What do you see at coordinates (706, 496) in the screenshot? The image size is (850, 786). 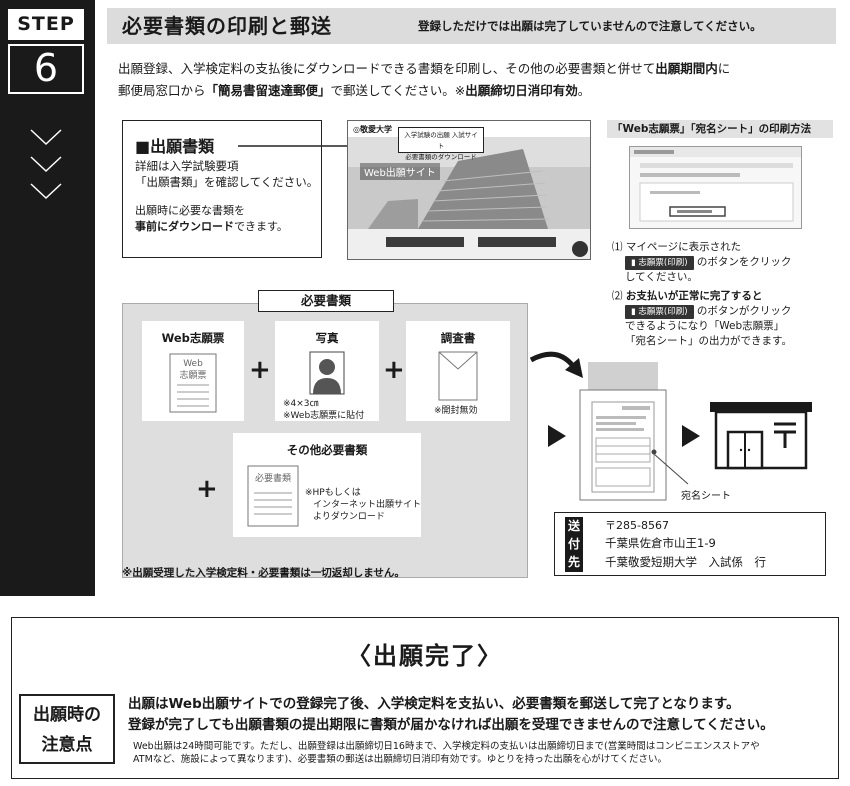 I see `address-sheet-label: 宛名シート` at bounding box center [706, 496].